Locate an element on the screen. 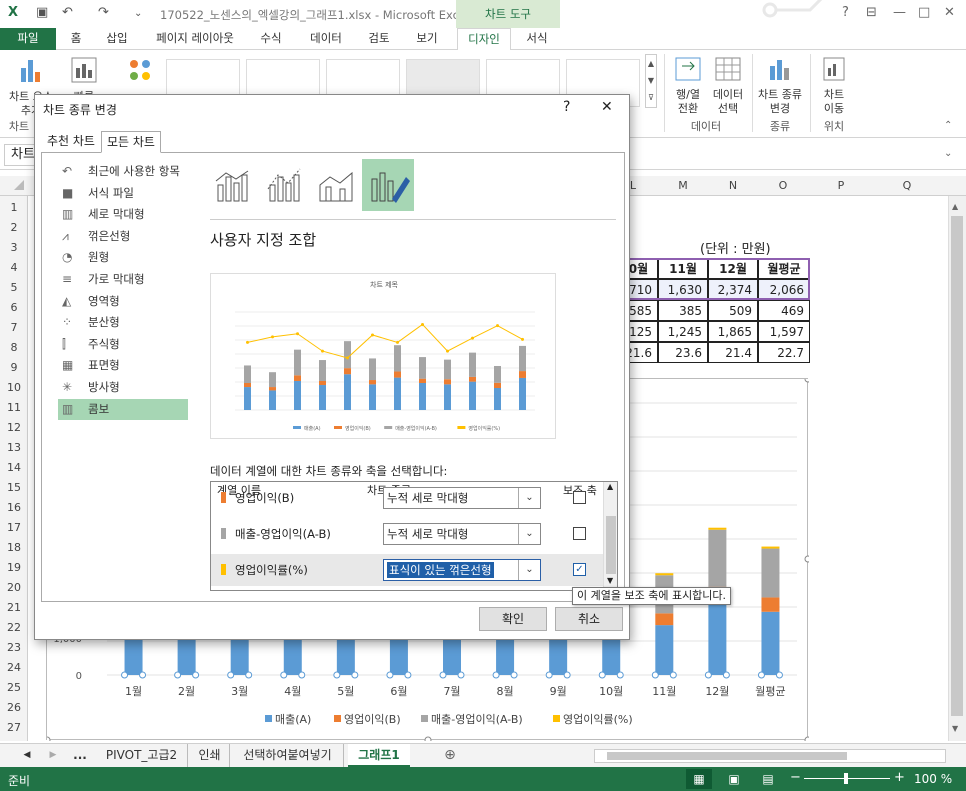  chart-type-6: ◭ 영역형 is located at coordinates (123, 301).